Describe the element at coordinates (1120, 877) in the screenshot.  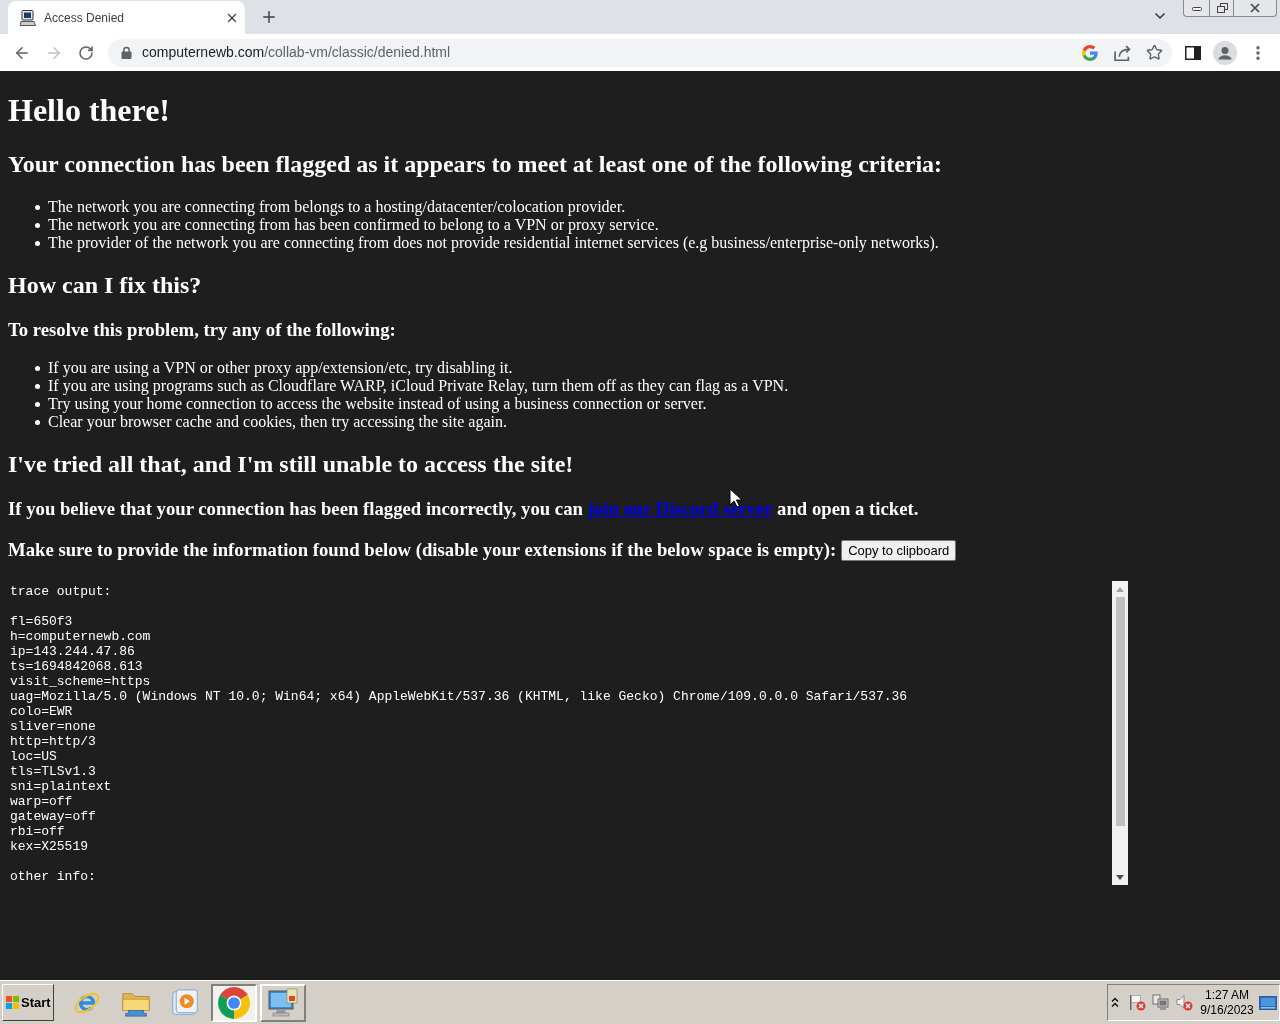
I see `scroll-down-icon` at that location.